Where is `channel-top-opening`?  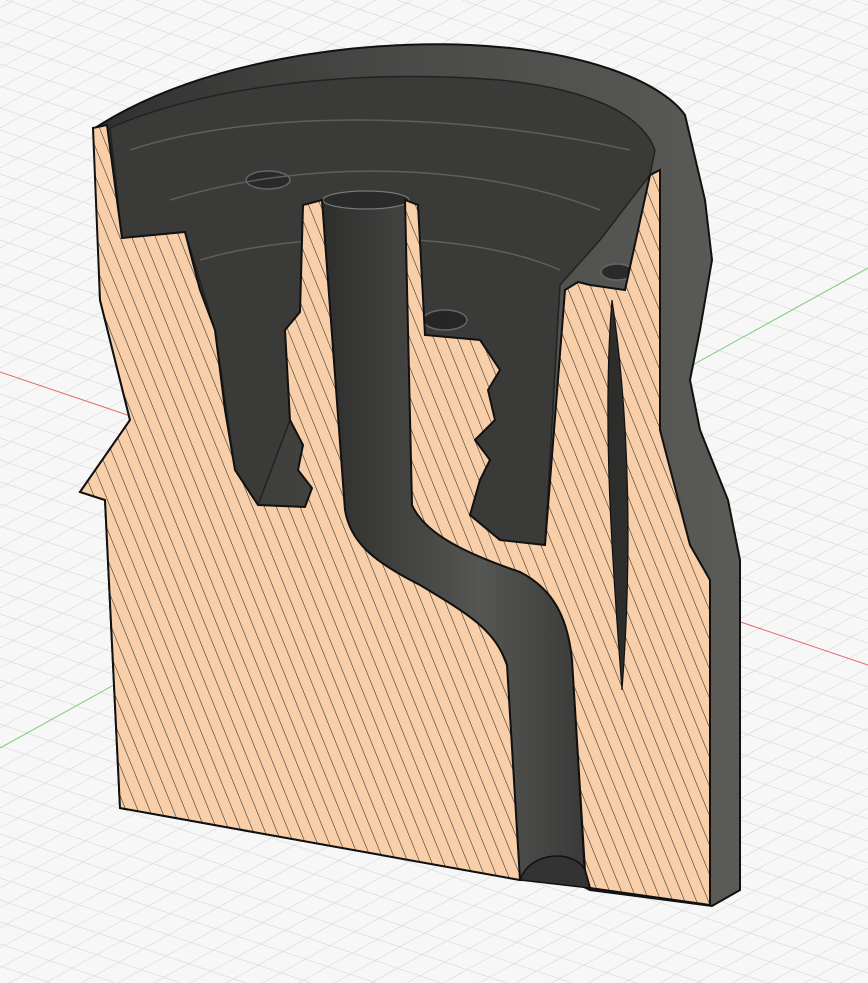 channel-top-opening is located at coordinates (366, 200).